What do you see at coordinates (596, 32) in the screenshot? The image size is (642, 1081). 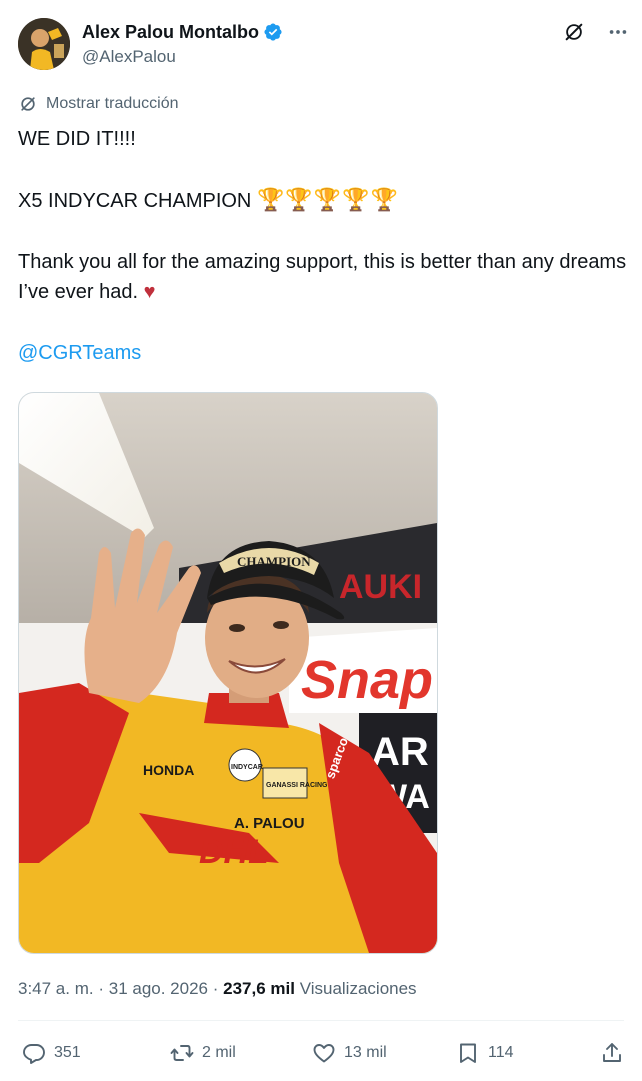 I see `header-actions` at bounding box center [596, 32].